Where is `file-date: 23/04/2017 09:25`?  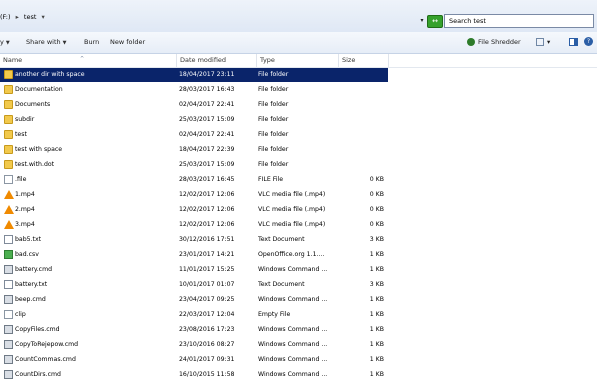
file-date: 23/04/2017 09:25 is located at coordinates (207, 299).